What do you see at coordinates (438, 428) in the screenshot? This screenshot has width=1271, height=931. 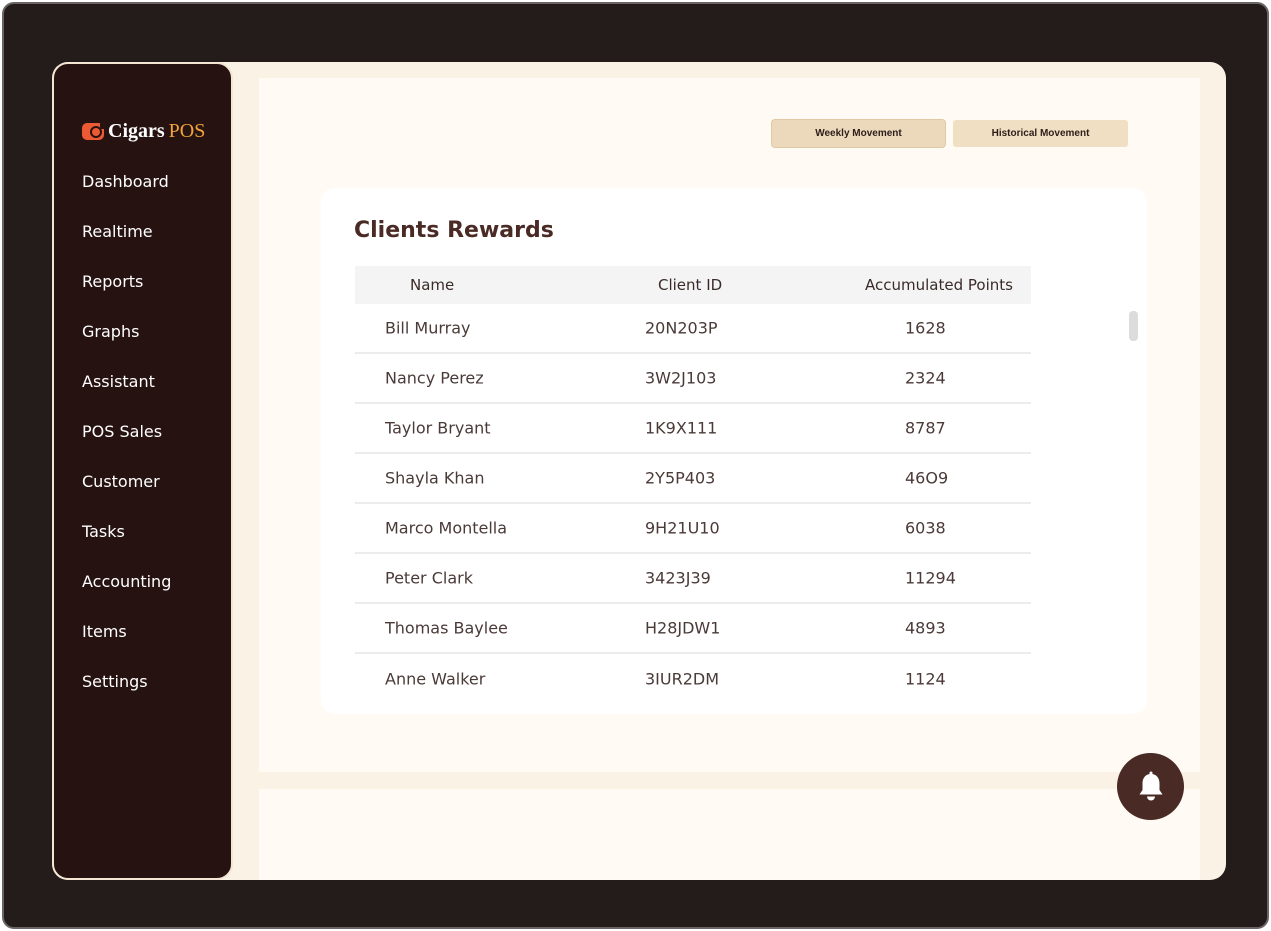 I see `cell-name: Taylor Bryant` at bounding box center [438, 428].